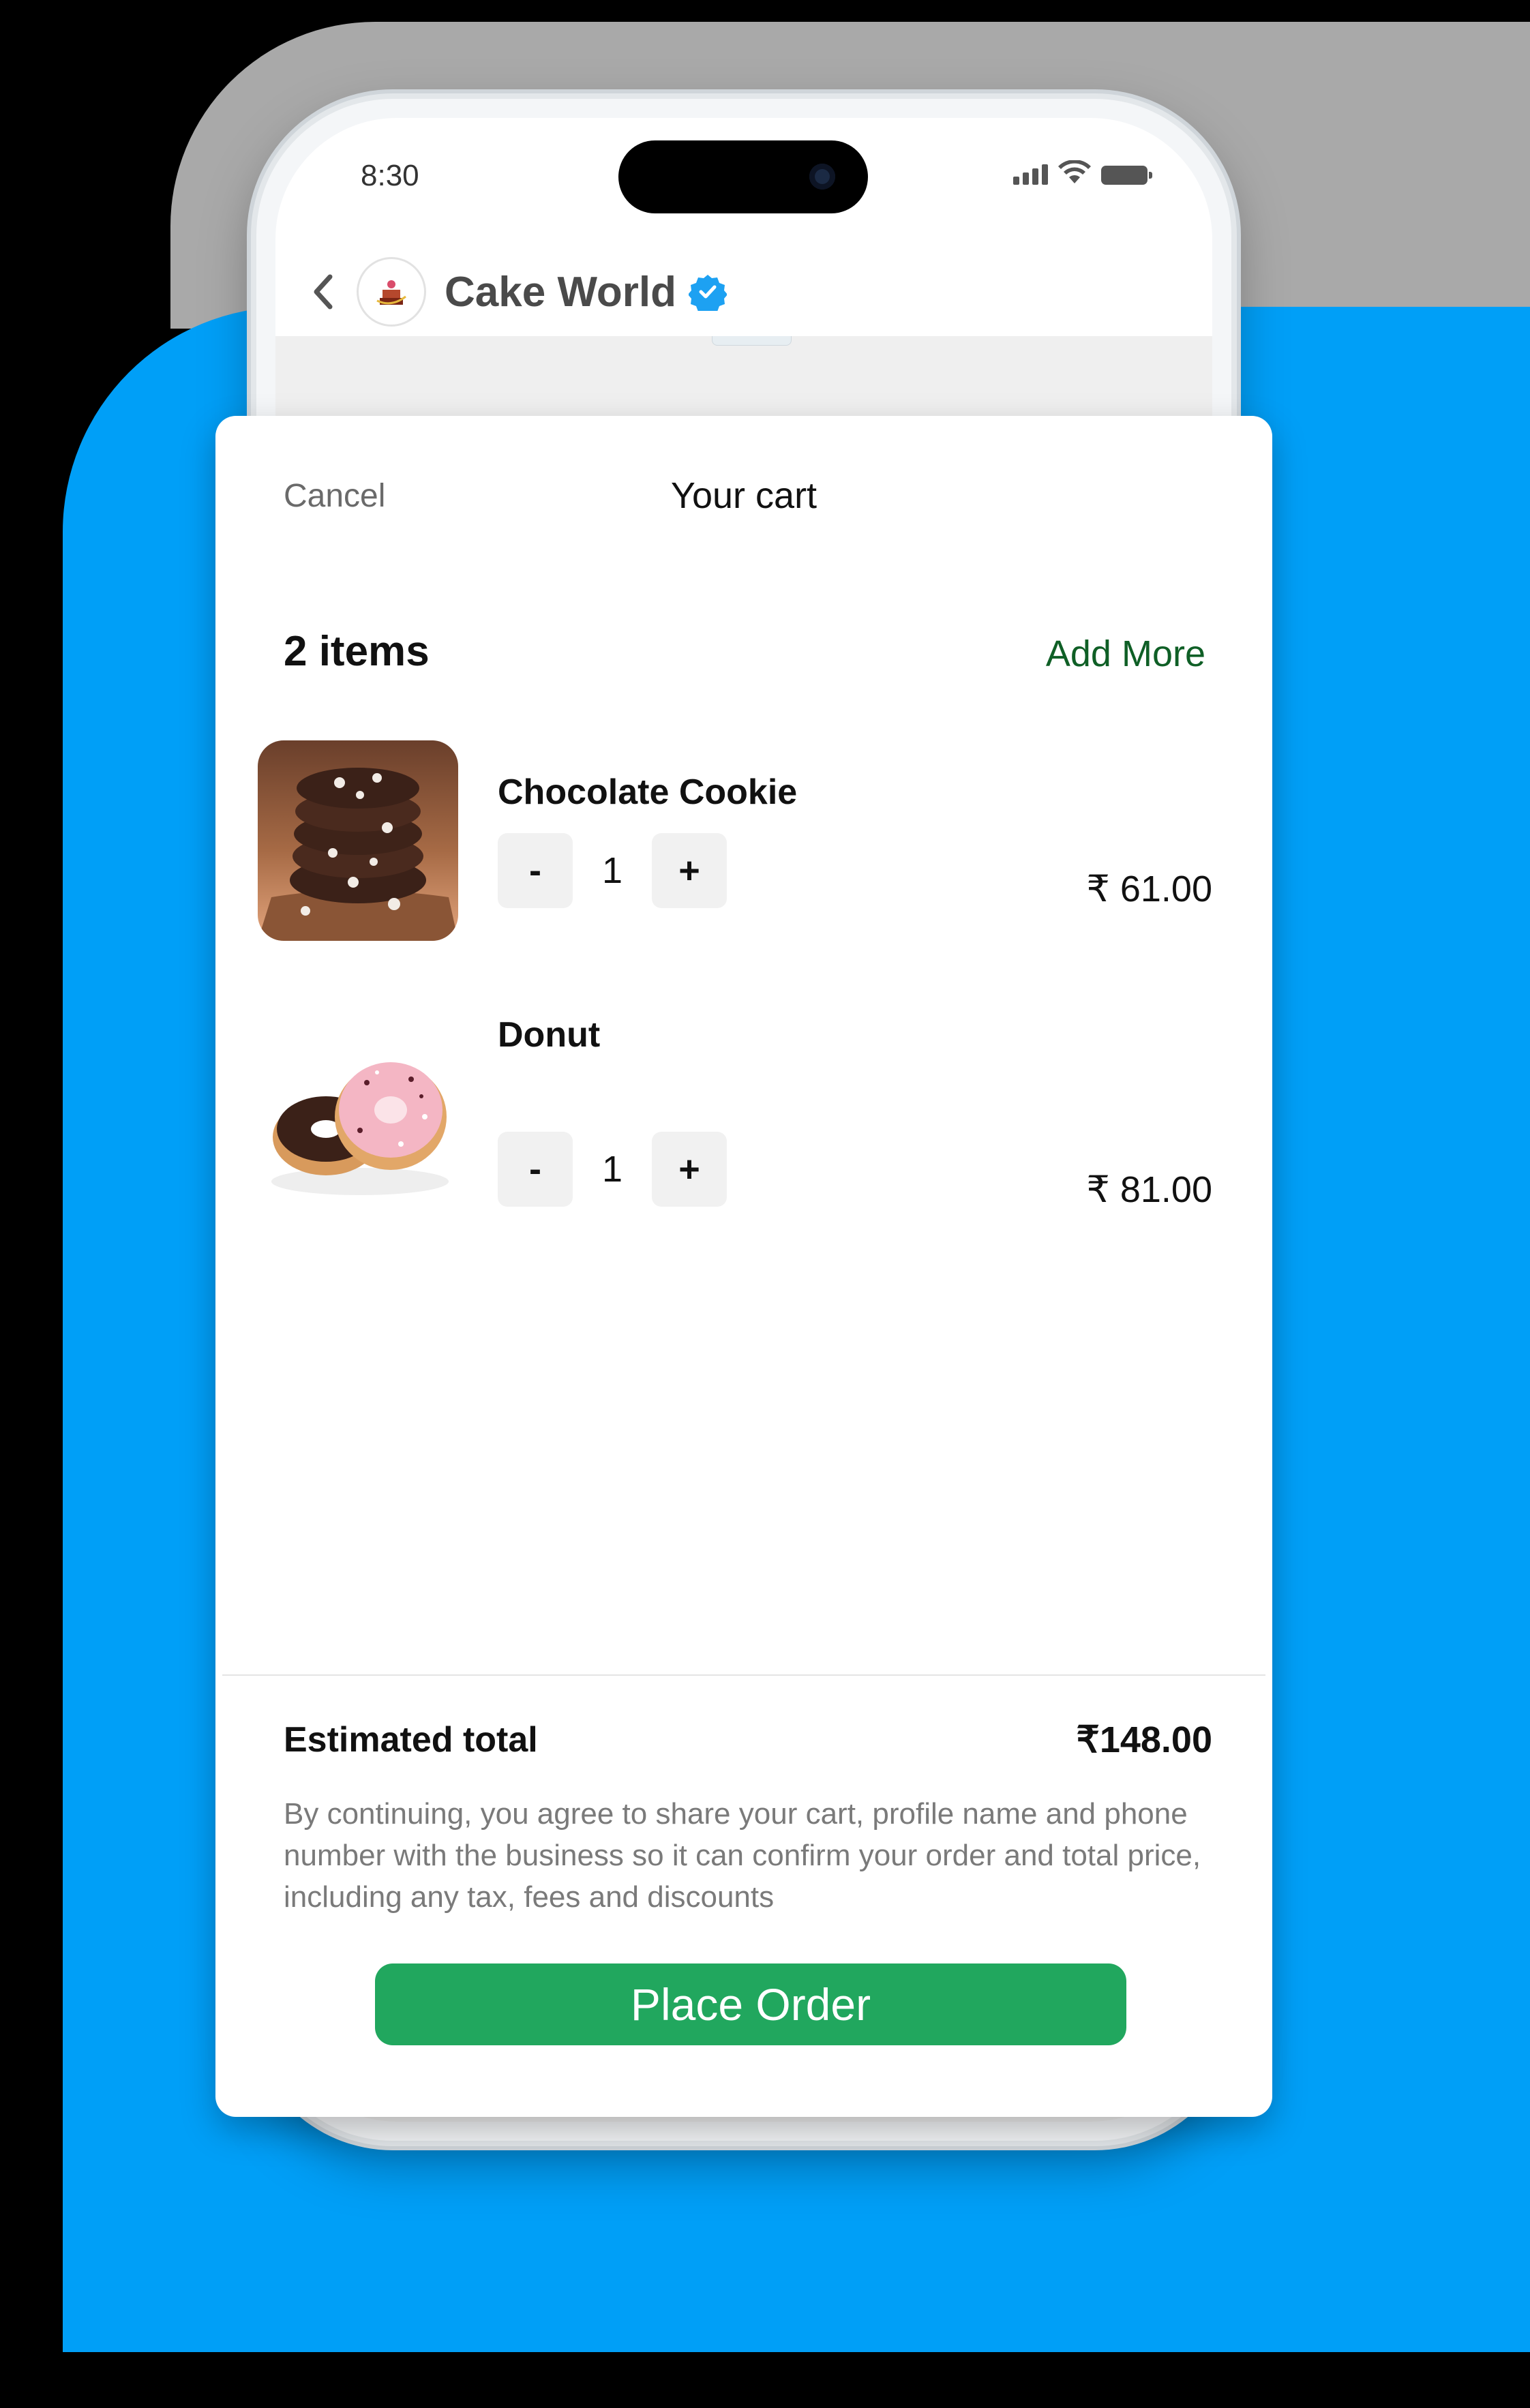 Image resolution: width=1530 pixels, height=2408 pixels. I want to click on divider, so click(743, 1675).